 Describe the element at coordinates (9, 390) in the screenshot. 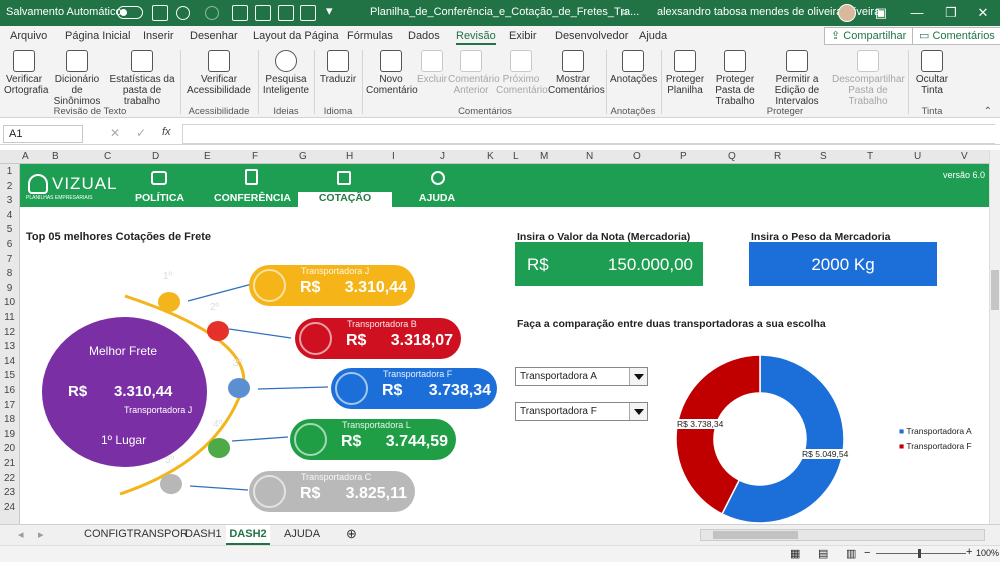

I see `row-header: 16` at that location.